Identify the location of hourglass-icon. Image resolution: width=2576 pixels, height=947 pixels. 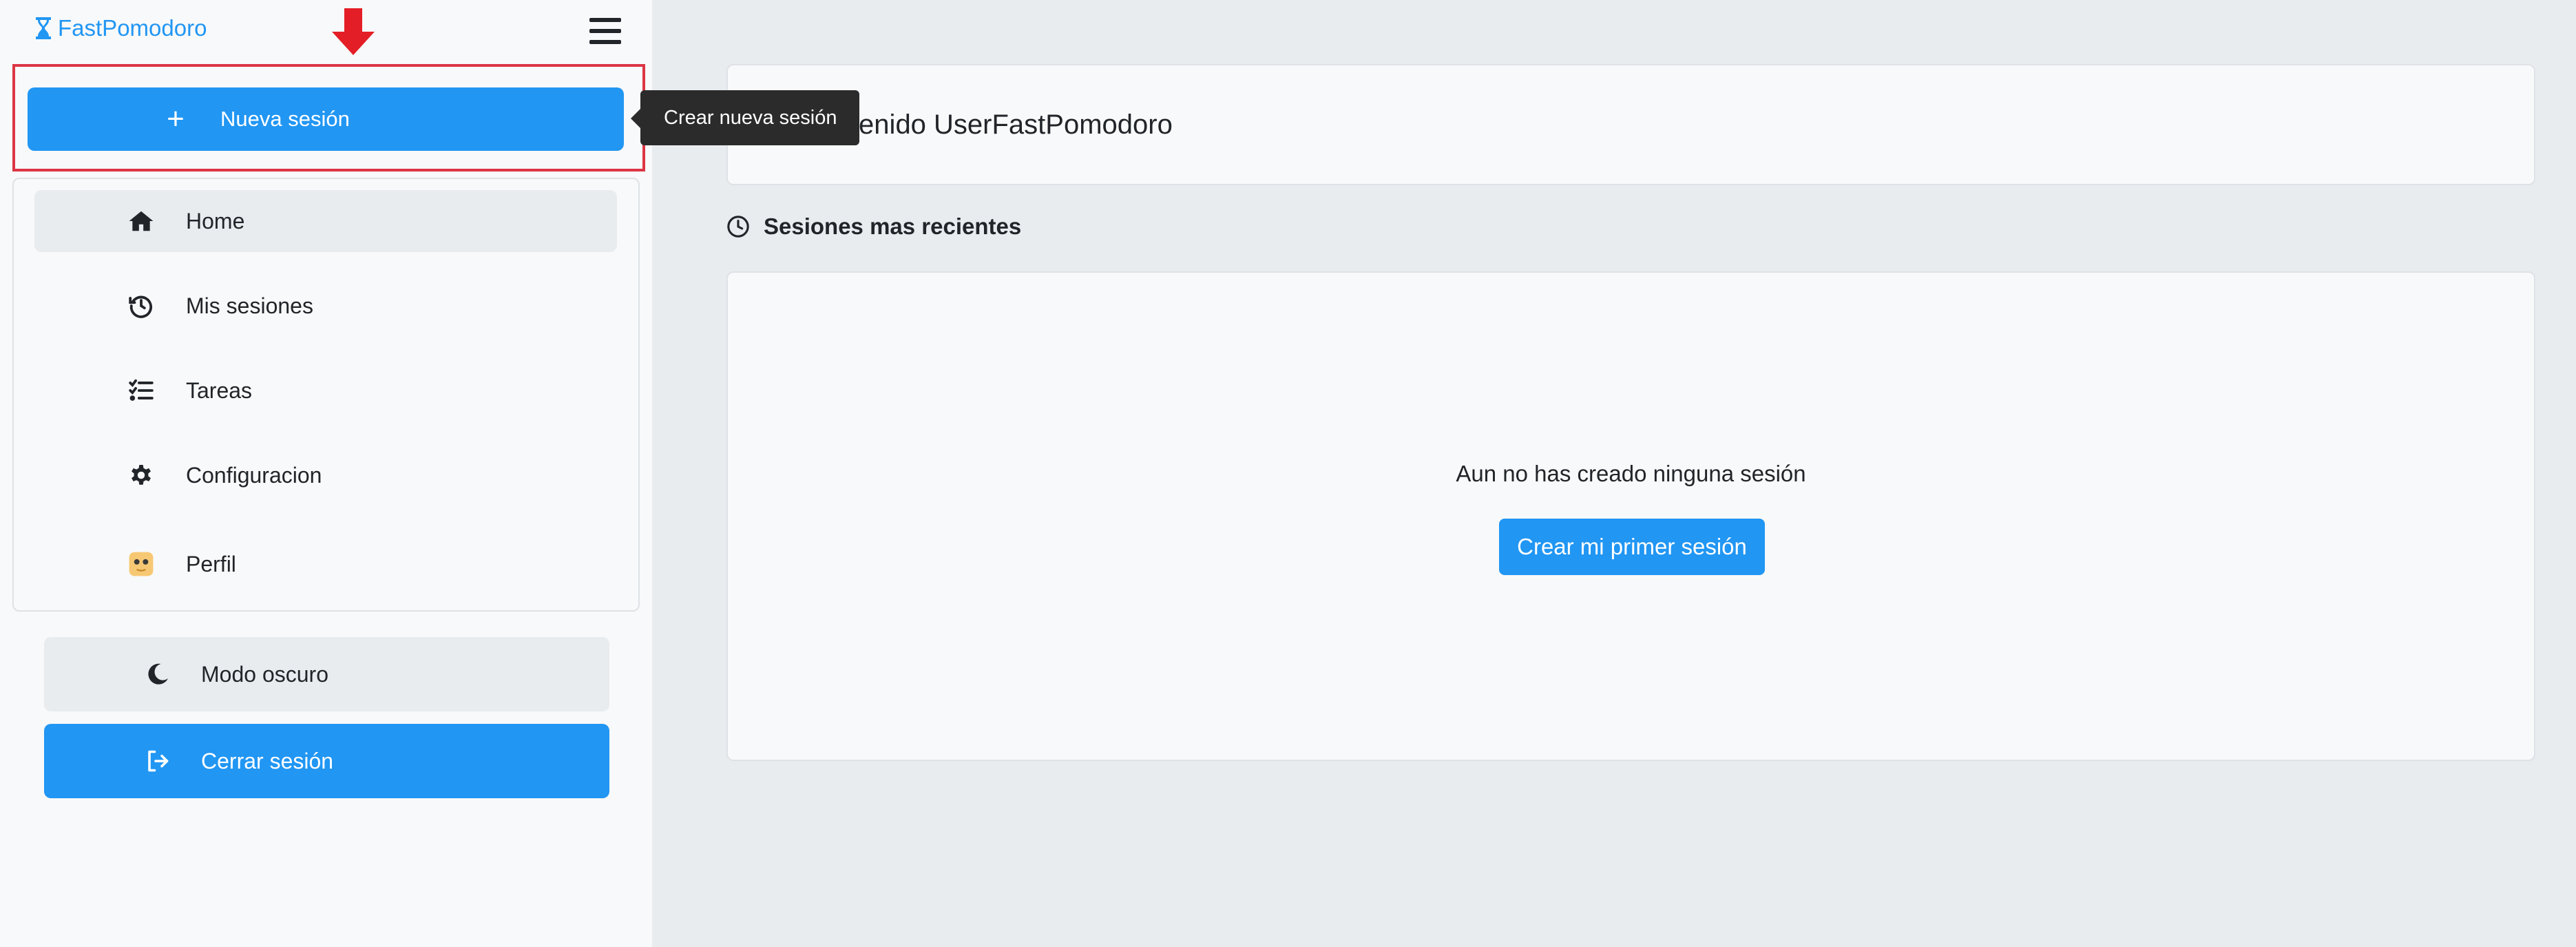
(43, 28).